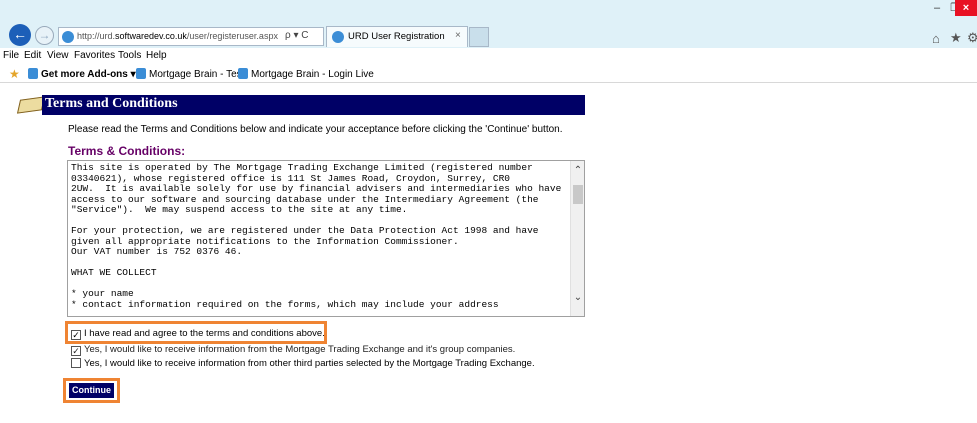  What do you see at coordinates (458, 35) in the screenshot?
I see `tab-close-icon: ×` at bounding box center [458, 35].